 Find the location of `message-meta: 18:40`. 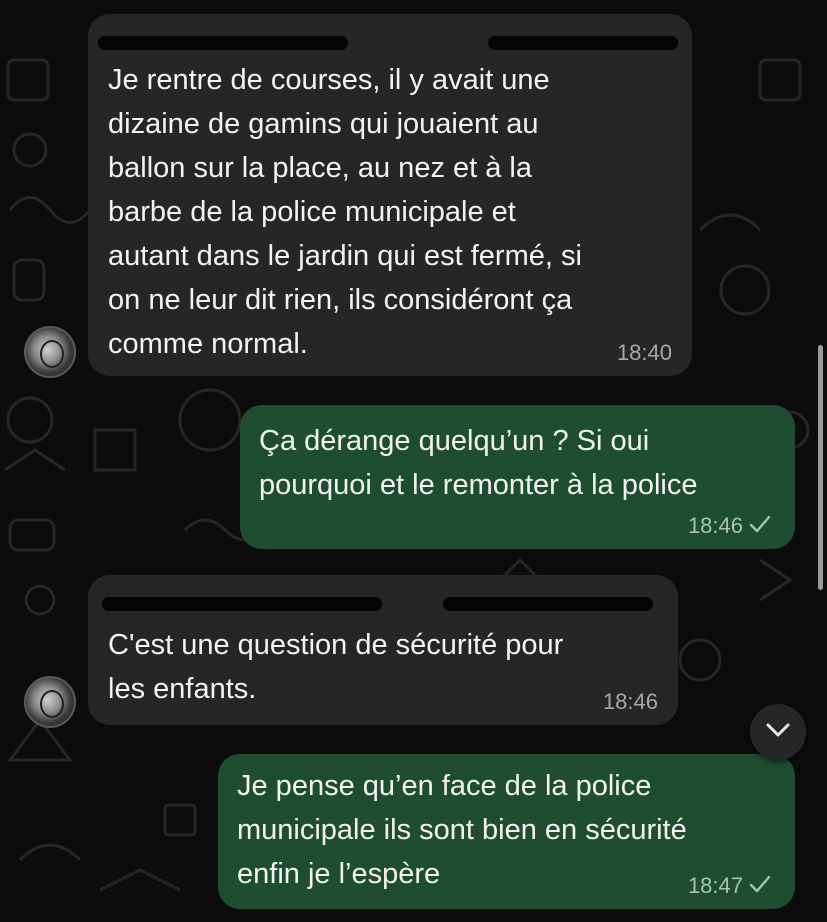

message-meta: 18:40 is located at coordinates (644, 353).